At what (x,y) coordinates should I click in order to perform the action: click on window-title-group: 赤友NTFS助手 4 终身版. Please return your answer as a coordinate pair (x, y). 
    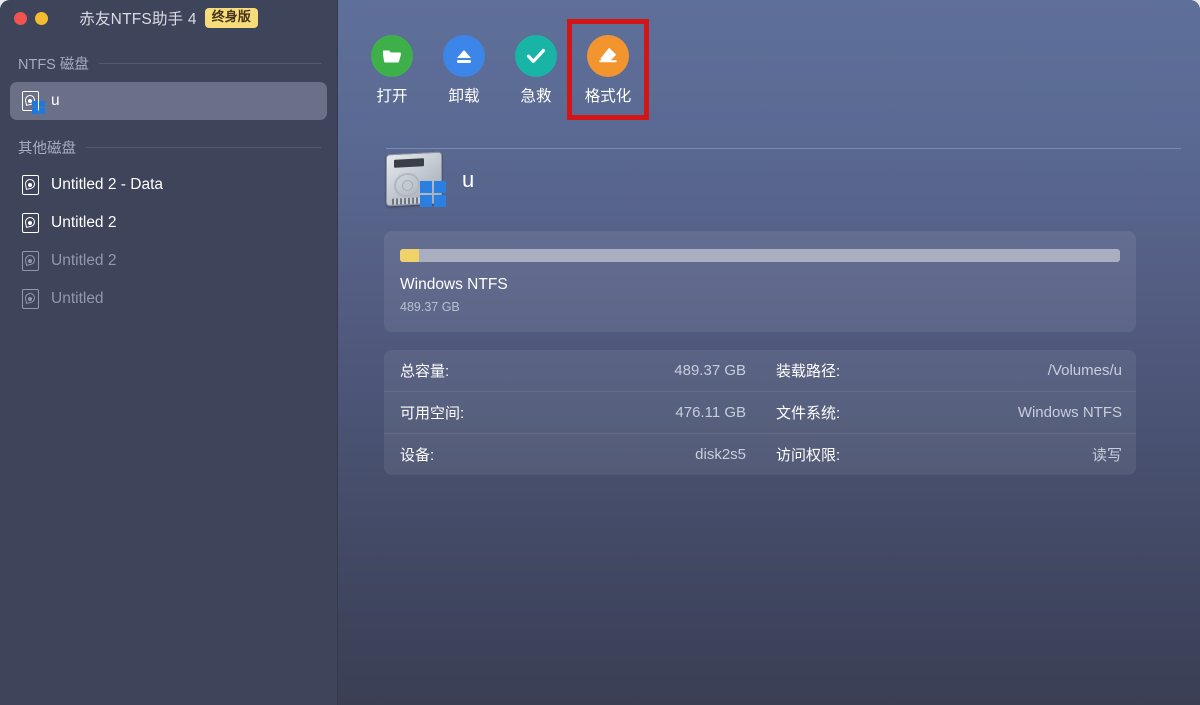
    Looking at the image, I should click on (168, 18).